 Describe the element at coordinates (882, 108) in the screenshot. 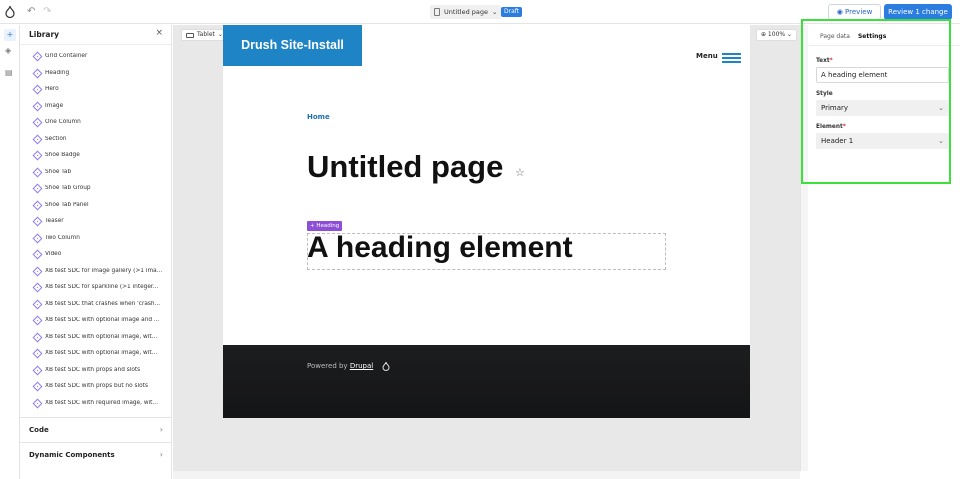

I see `style-select: Primary ⌄` at that location.